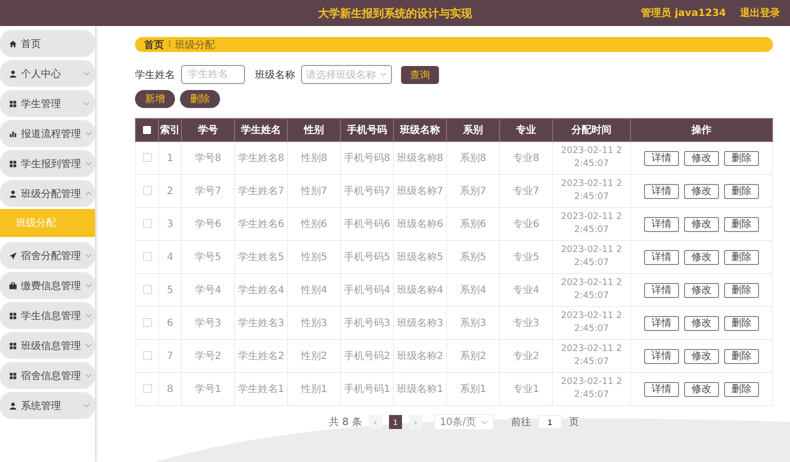 Image resolution: width=790 pixels, height=462 pixels. I want to click on menu-item: 学生报到管理, so click(47, 163).